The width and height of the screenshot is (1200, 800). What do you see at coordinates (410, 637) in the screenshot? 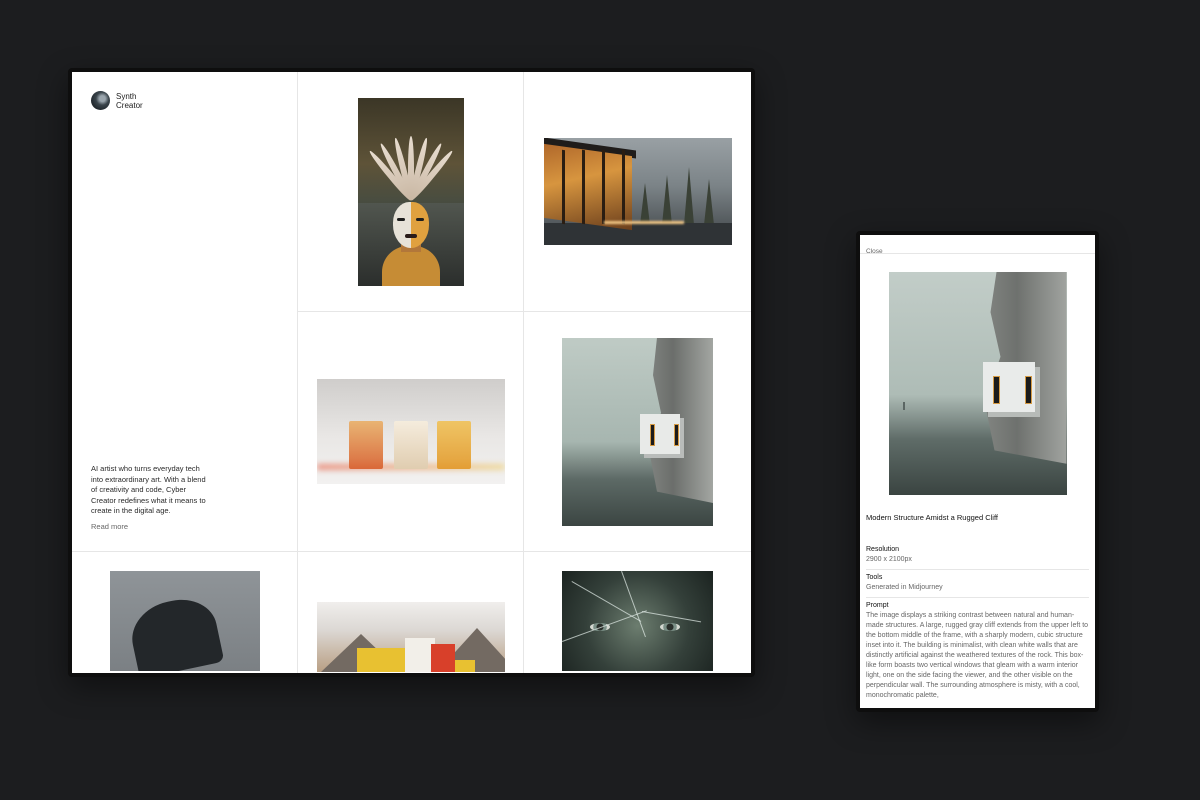
I see `gallery-image-blocks` at bounding box center [410, 637].